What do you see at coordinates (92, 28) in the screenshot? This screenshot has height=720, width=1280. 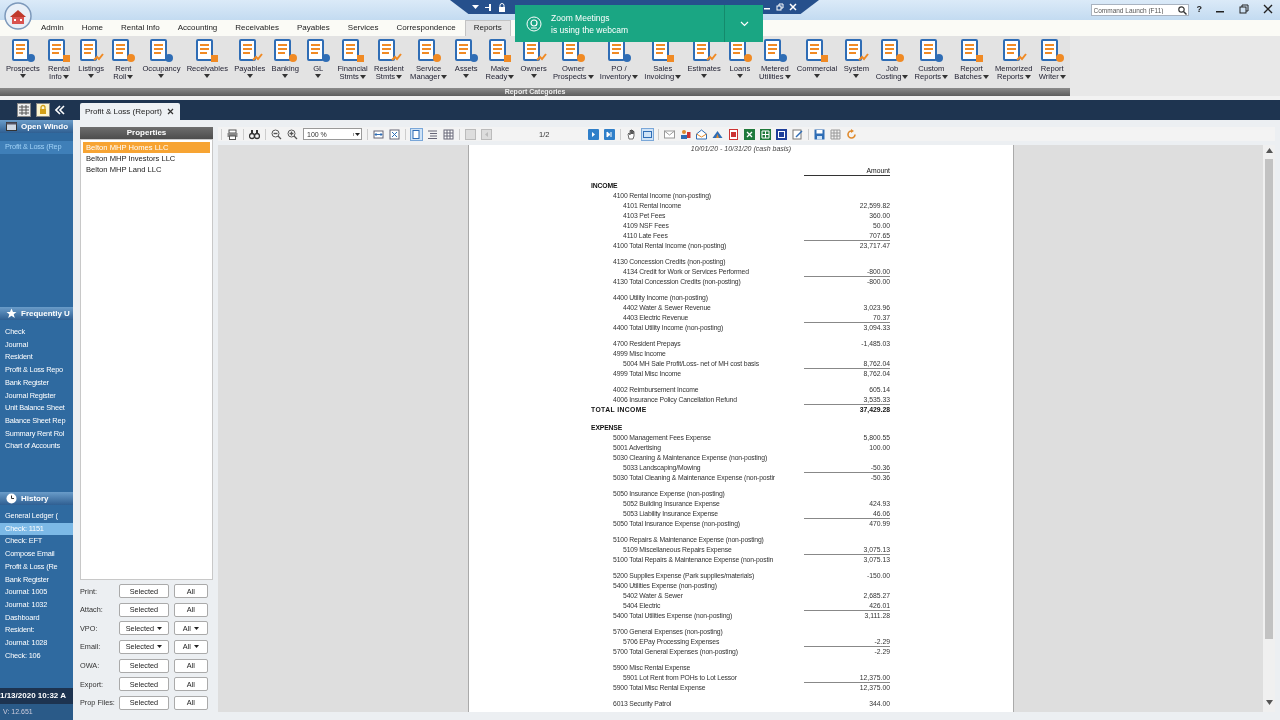 I see `menu-tab: Home` at bounding box center [92, 28].